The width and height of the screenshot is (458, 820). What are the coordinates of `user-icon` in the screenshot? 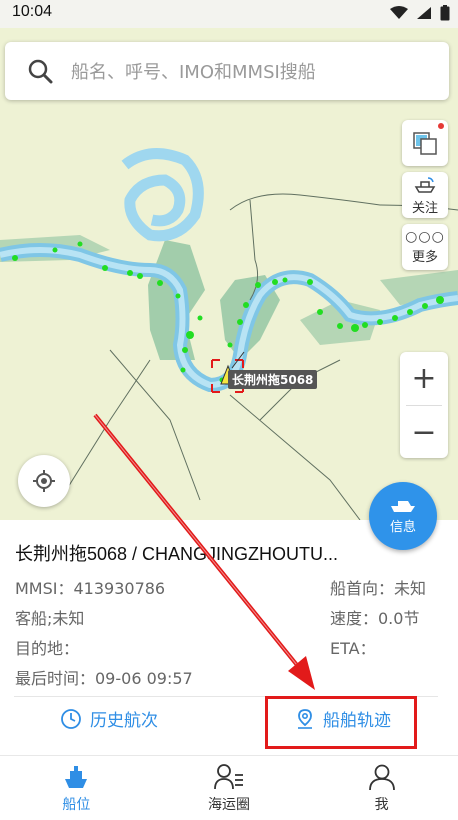 It's located at (381, 777).